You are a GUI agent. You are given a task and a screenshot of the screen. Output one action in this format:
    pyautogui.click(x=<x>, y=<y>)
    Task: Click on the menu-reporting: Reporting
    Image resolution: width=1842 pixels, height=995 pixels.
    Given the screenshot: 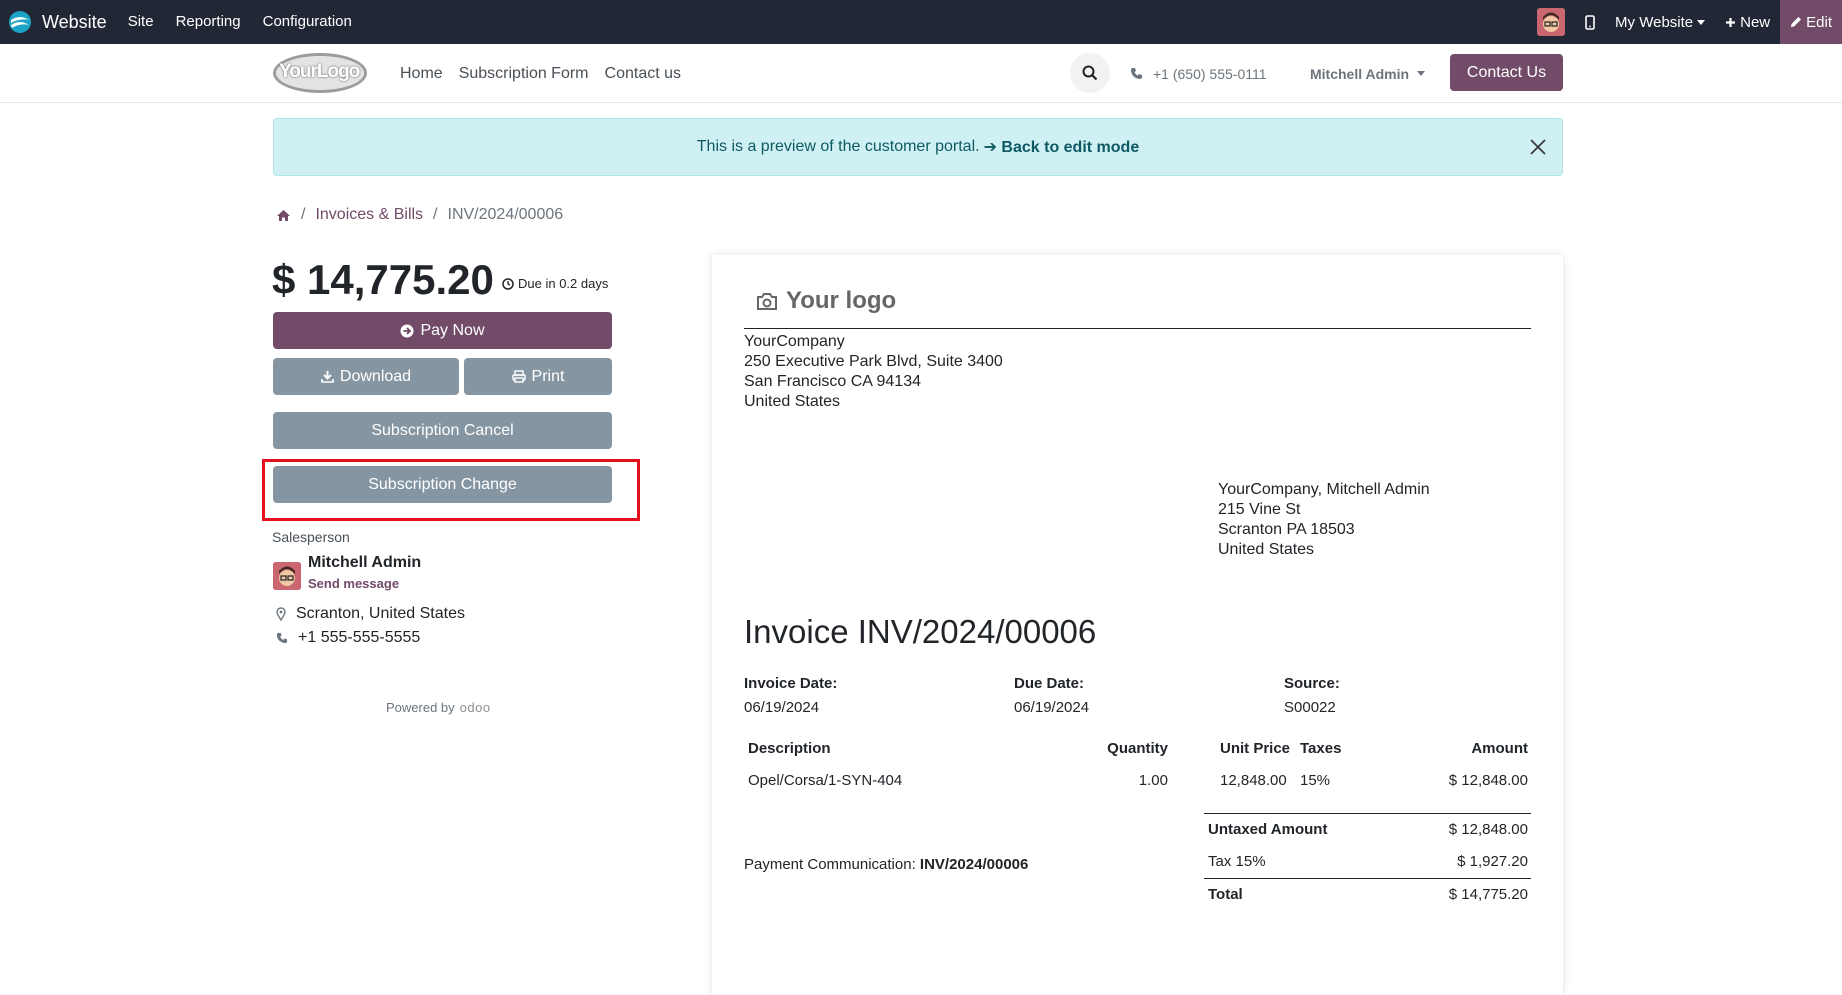 What is the action you would take?
    pyautogui.click(x=208, y=22)
    